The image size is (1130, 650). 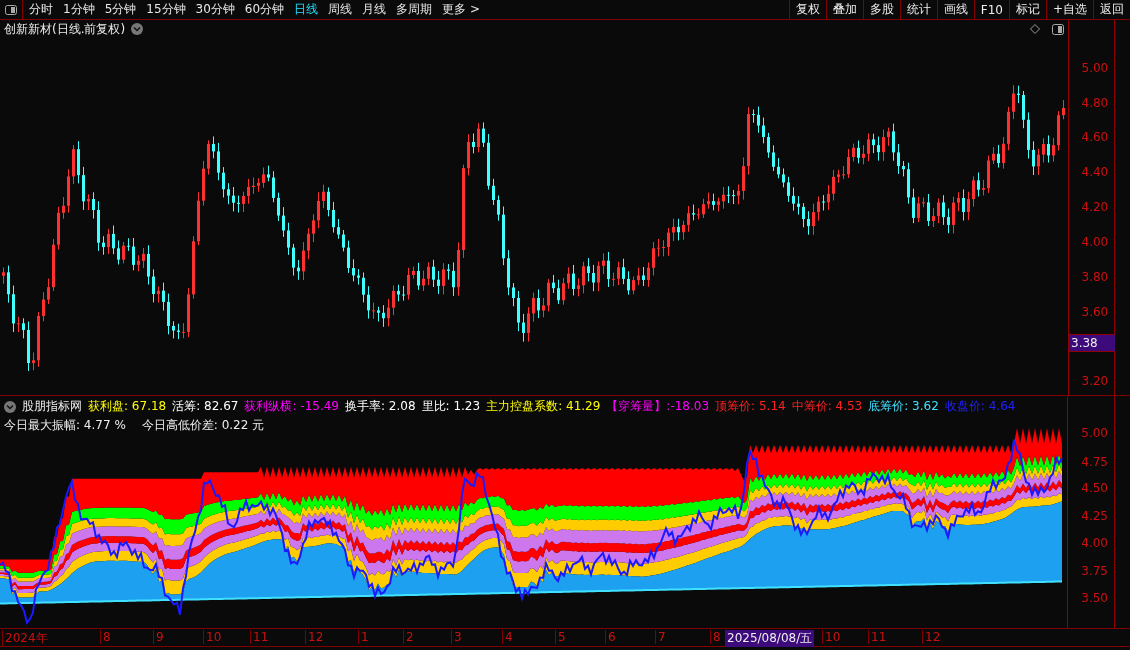 I want to click on price-axis-label: 3.60, so click(x=1095, y=312).